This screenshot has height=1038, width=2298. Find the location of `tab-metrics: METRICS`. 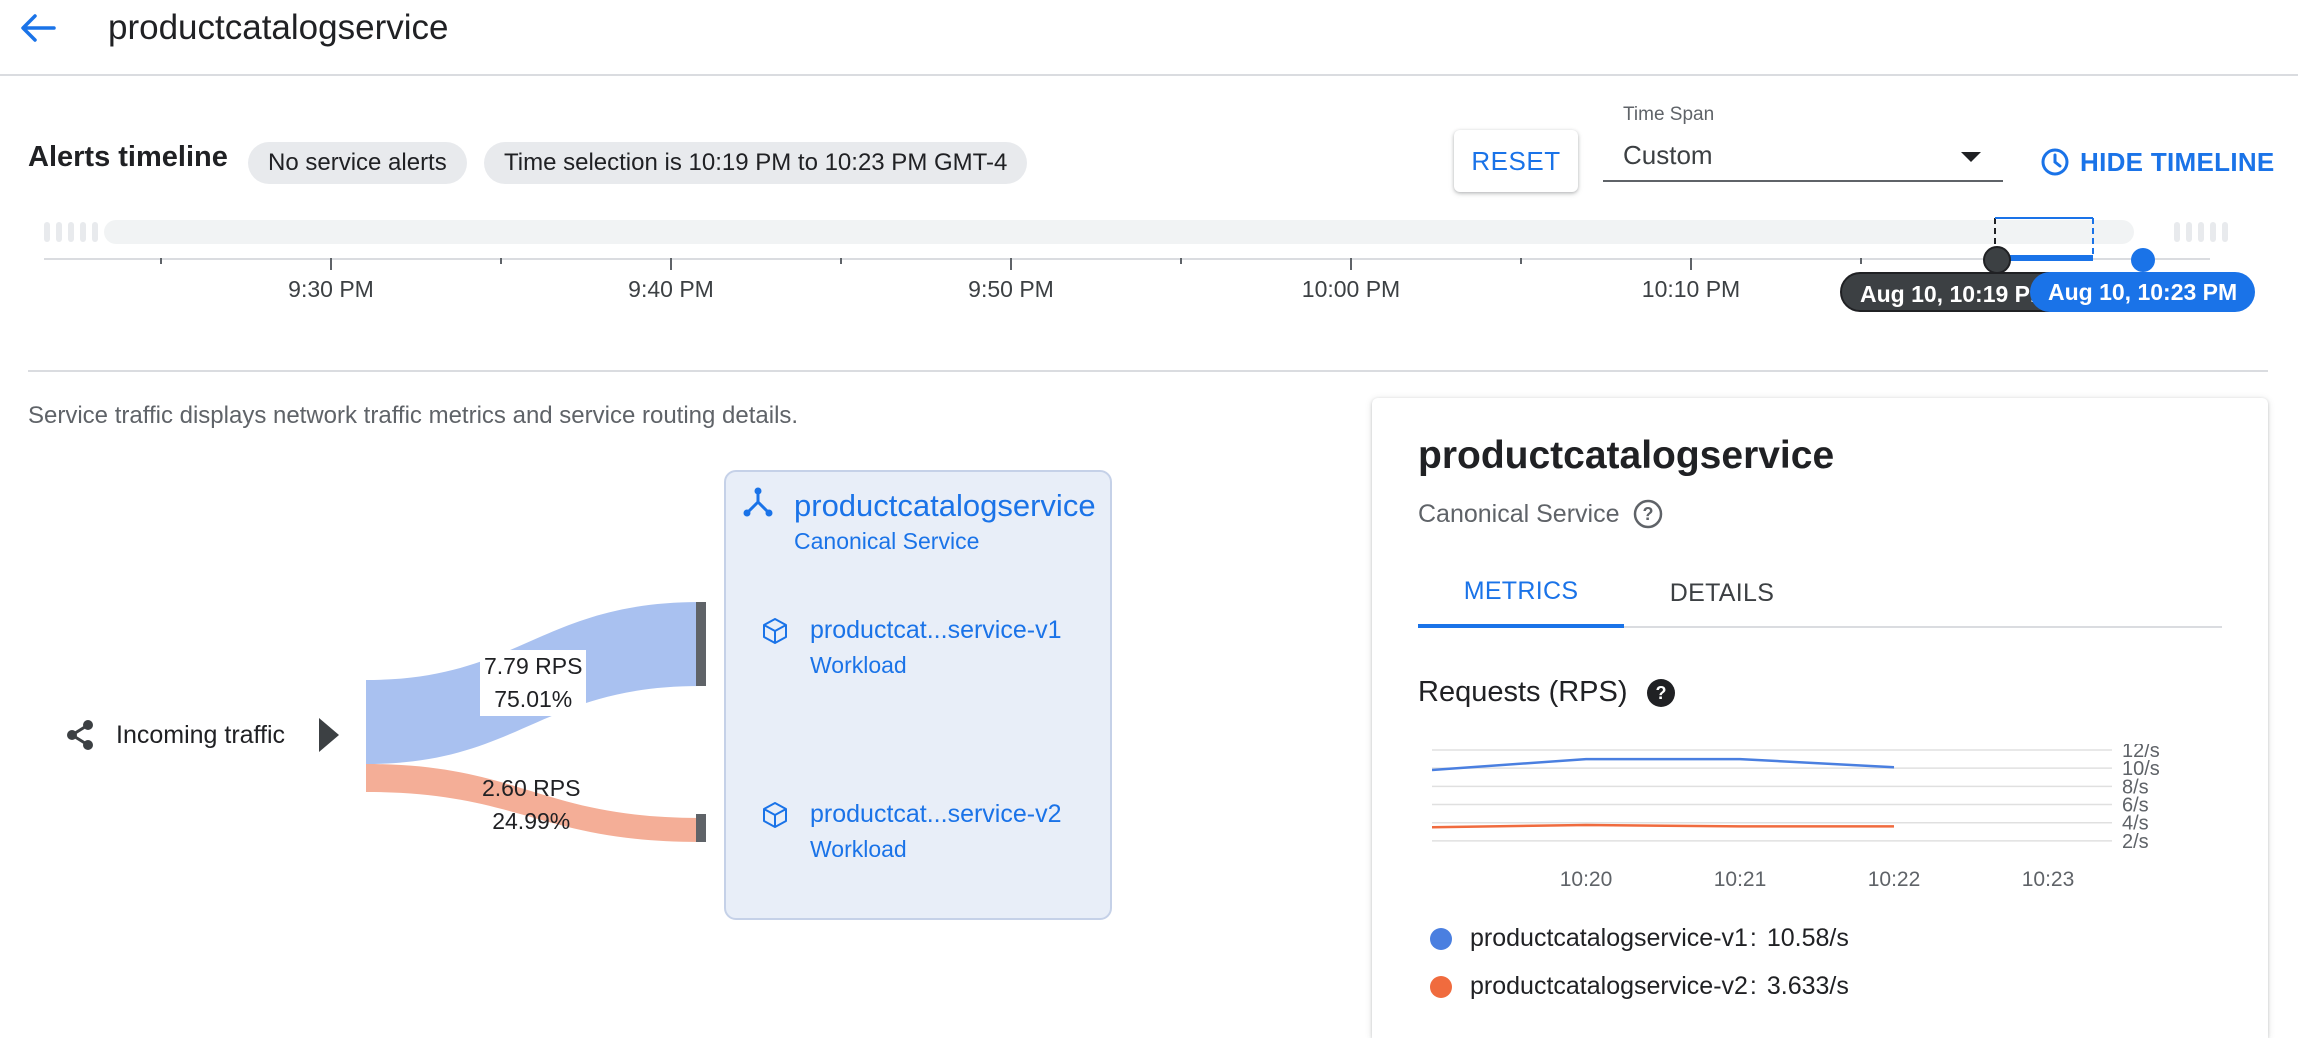

tab-metrics: METRICS is located at coordinates (1521, 593).